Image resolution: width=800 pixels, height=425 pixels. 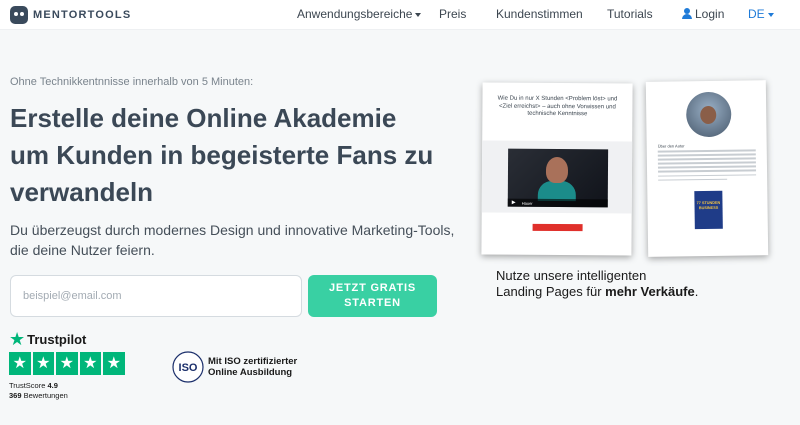 What do you see at coordinates (57, 339) in the screenshot?
I see `trustpilot-name: Trustpilot` at bounding box center [57, 339].